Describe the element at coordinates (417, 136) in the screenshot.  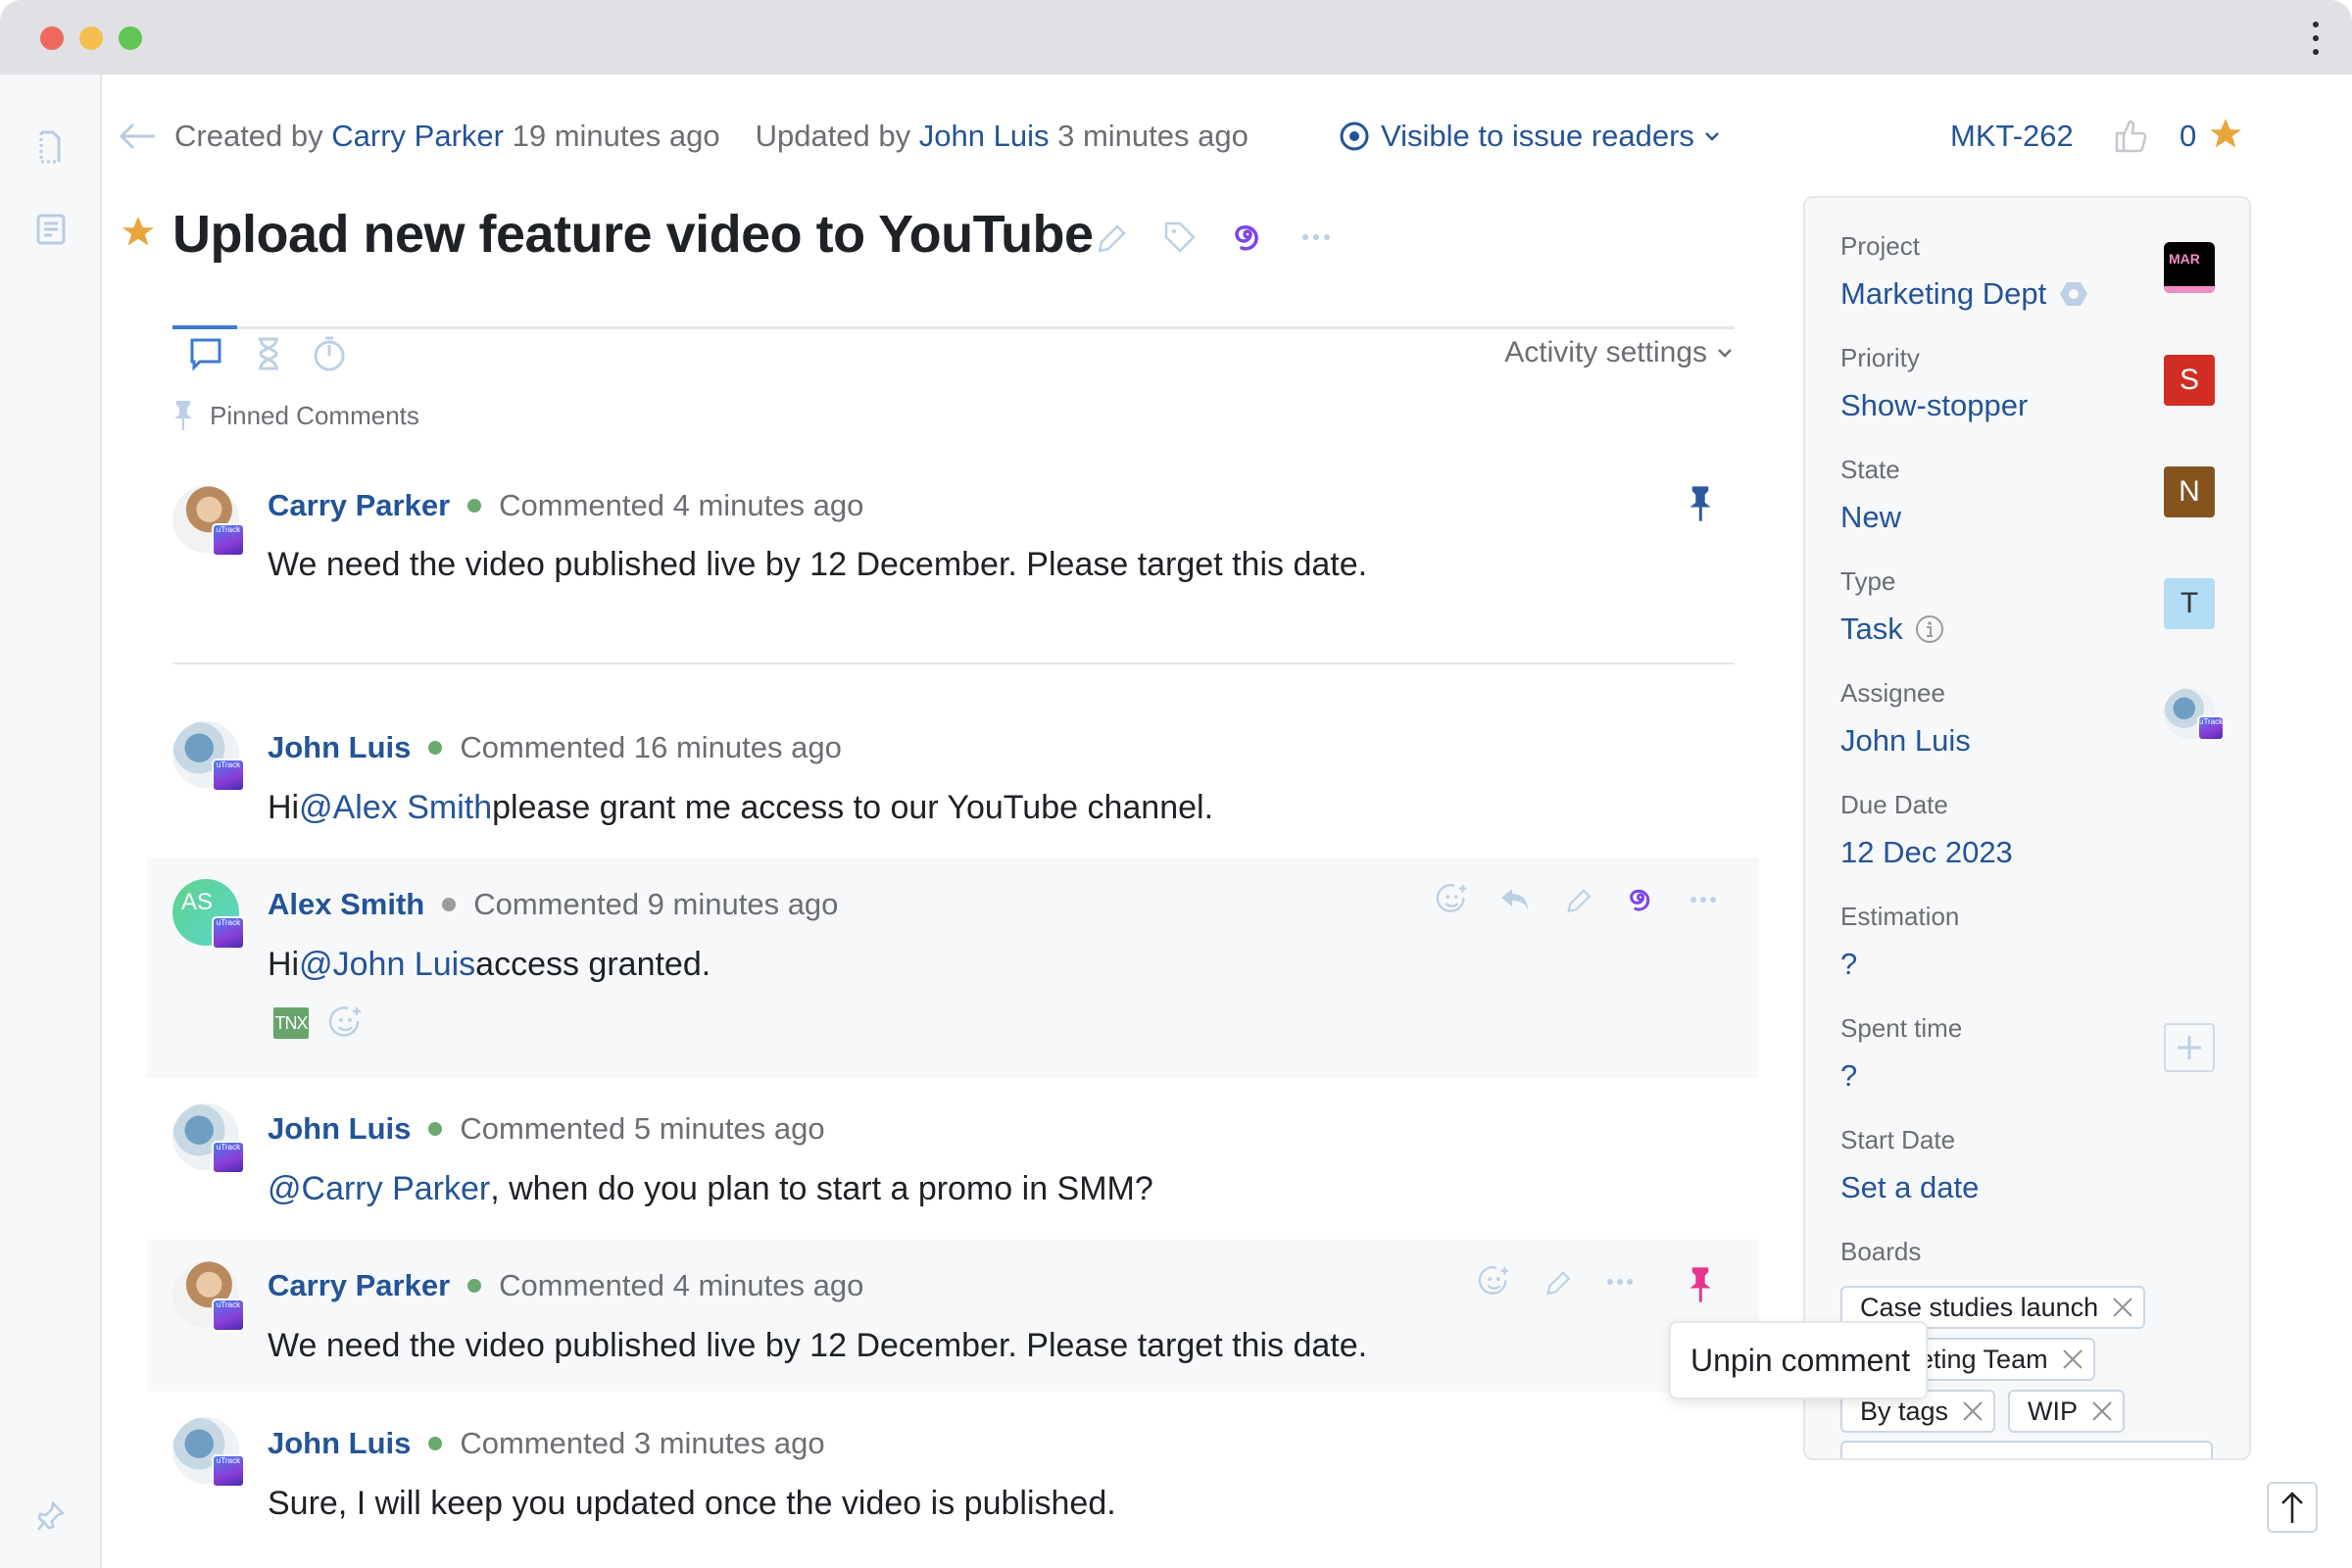
I see `created-by-link: Carry Parker` at that location.